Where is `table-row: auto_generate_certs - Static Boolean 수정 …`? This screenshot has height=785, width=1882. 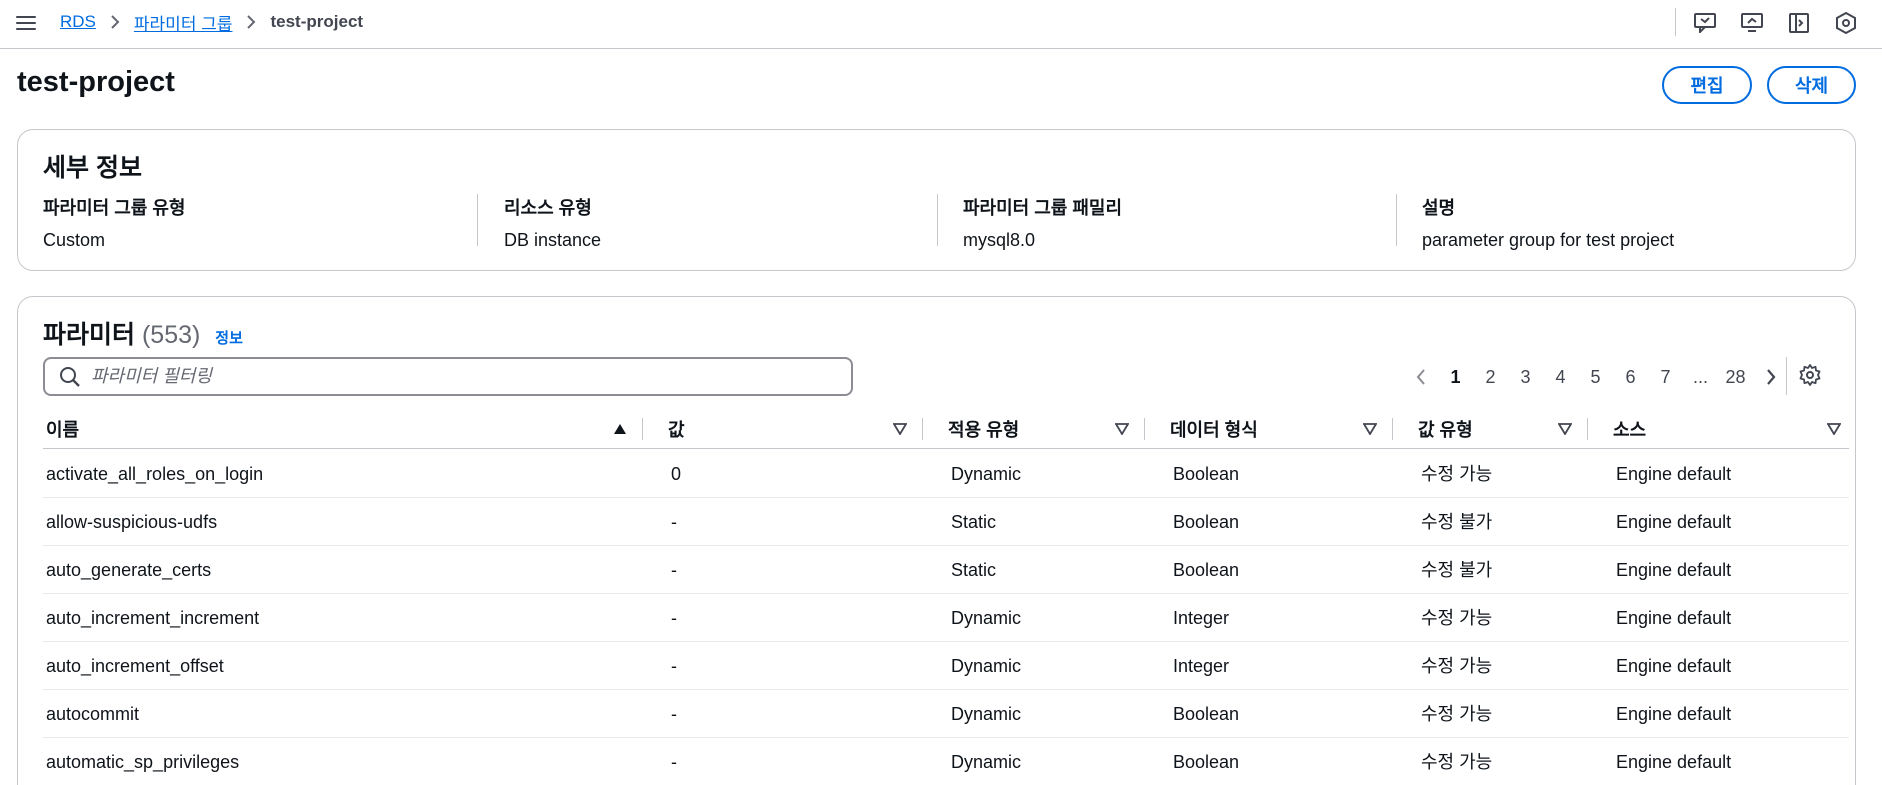
table-row: auto_generate_certs - Static Boolean 수정 … is located at coordinates (946, 570).